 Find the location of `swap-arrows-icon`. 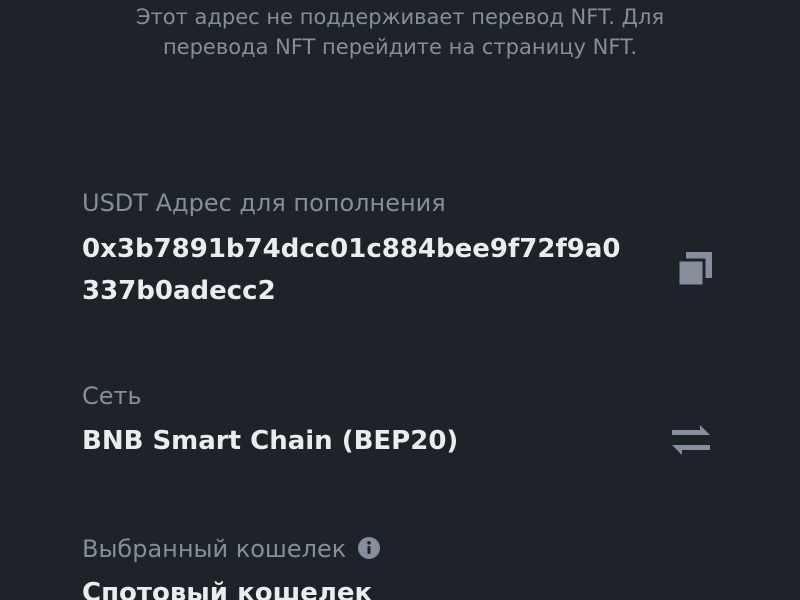

swap-arrows-icon is located at coordinates (691, 440).